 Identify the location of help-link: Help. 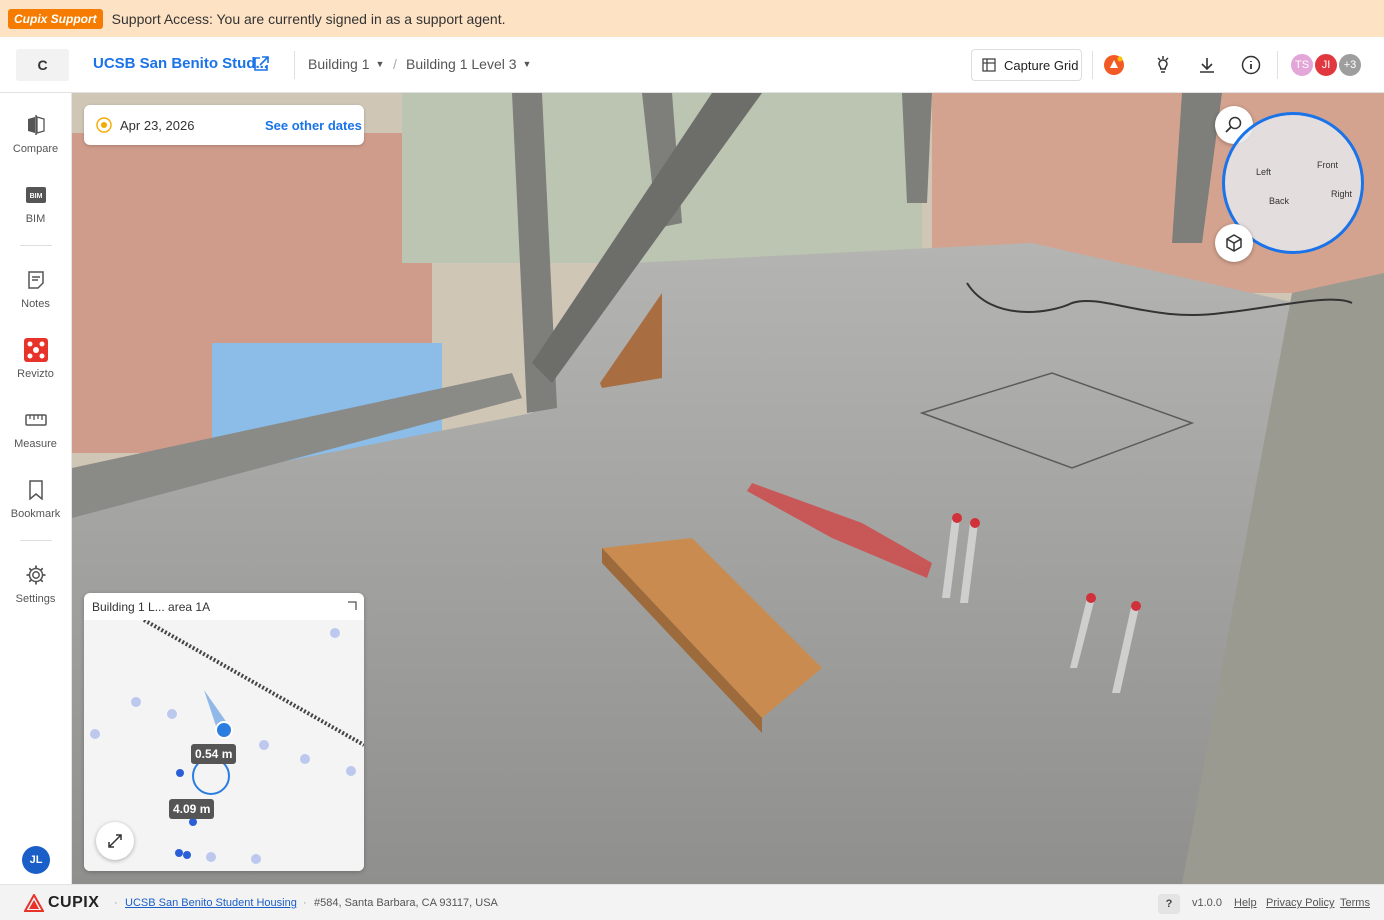
(1245, 903).